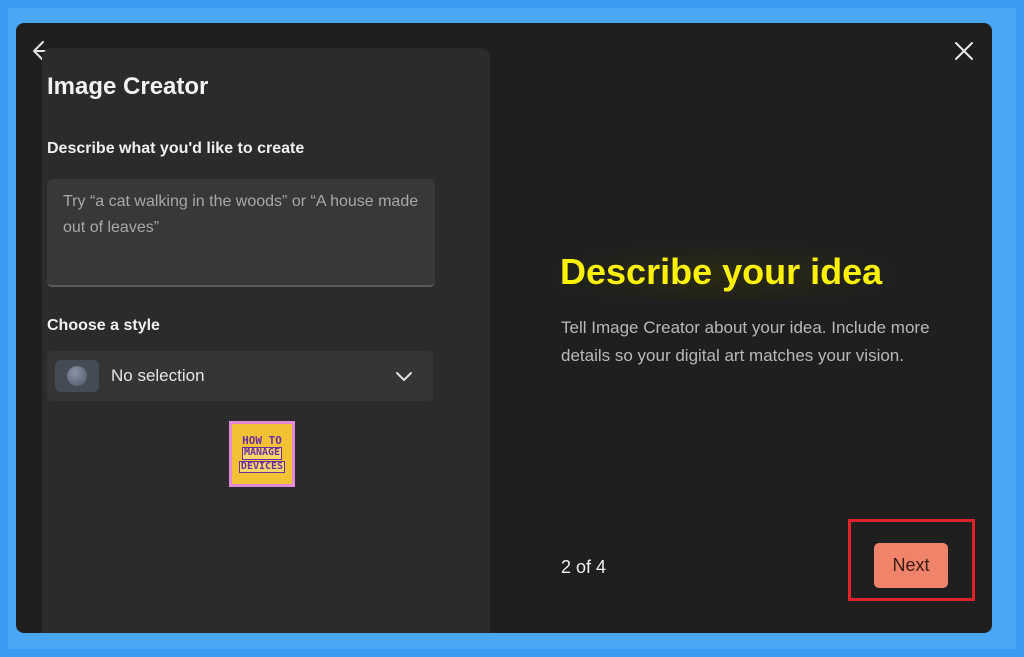  Describe the element at coordinates (404, 375) in the screenshot. I see `chevron-down-icon` at that location.